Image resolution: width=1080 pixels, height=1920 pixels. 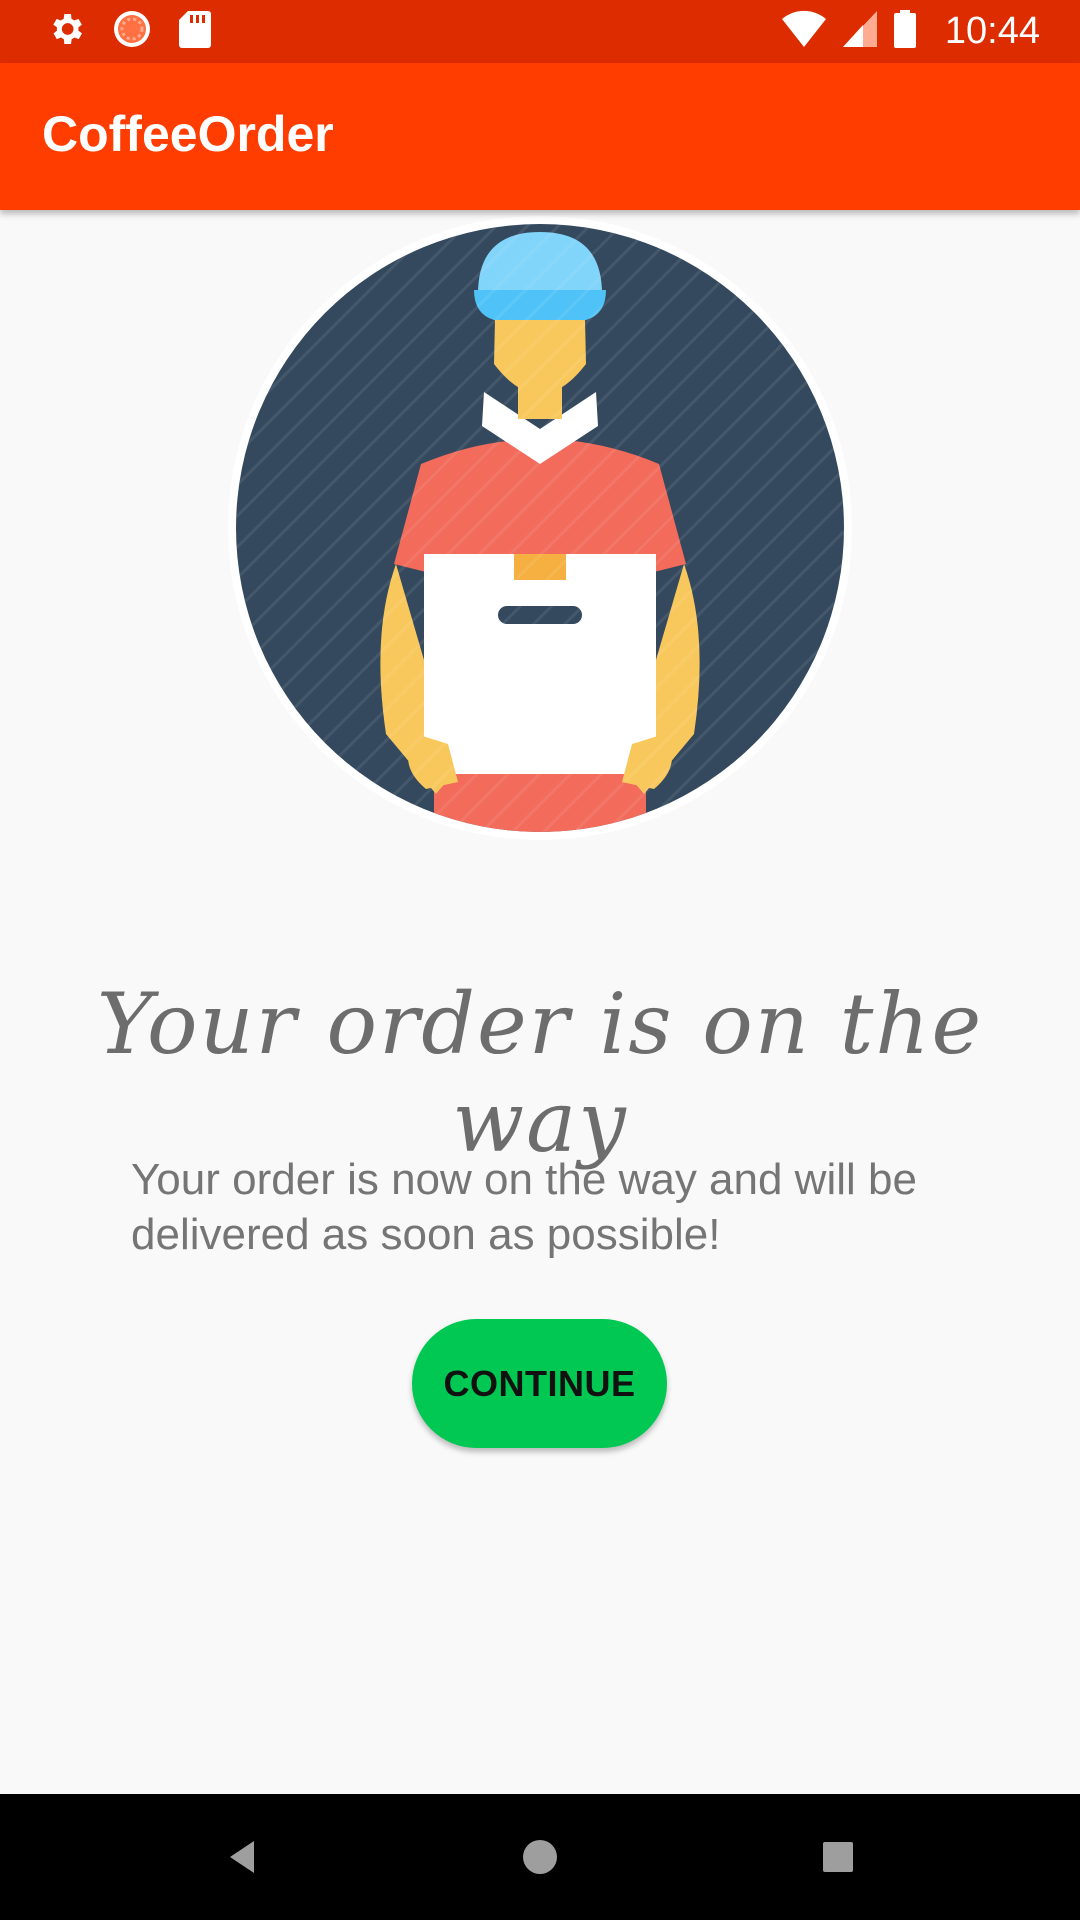 I want to click on home-icon, so click(x=540, y=1857).